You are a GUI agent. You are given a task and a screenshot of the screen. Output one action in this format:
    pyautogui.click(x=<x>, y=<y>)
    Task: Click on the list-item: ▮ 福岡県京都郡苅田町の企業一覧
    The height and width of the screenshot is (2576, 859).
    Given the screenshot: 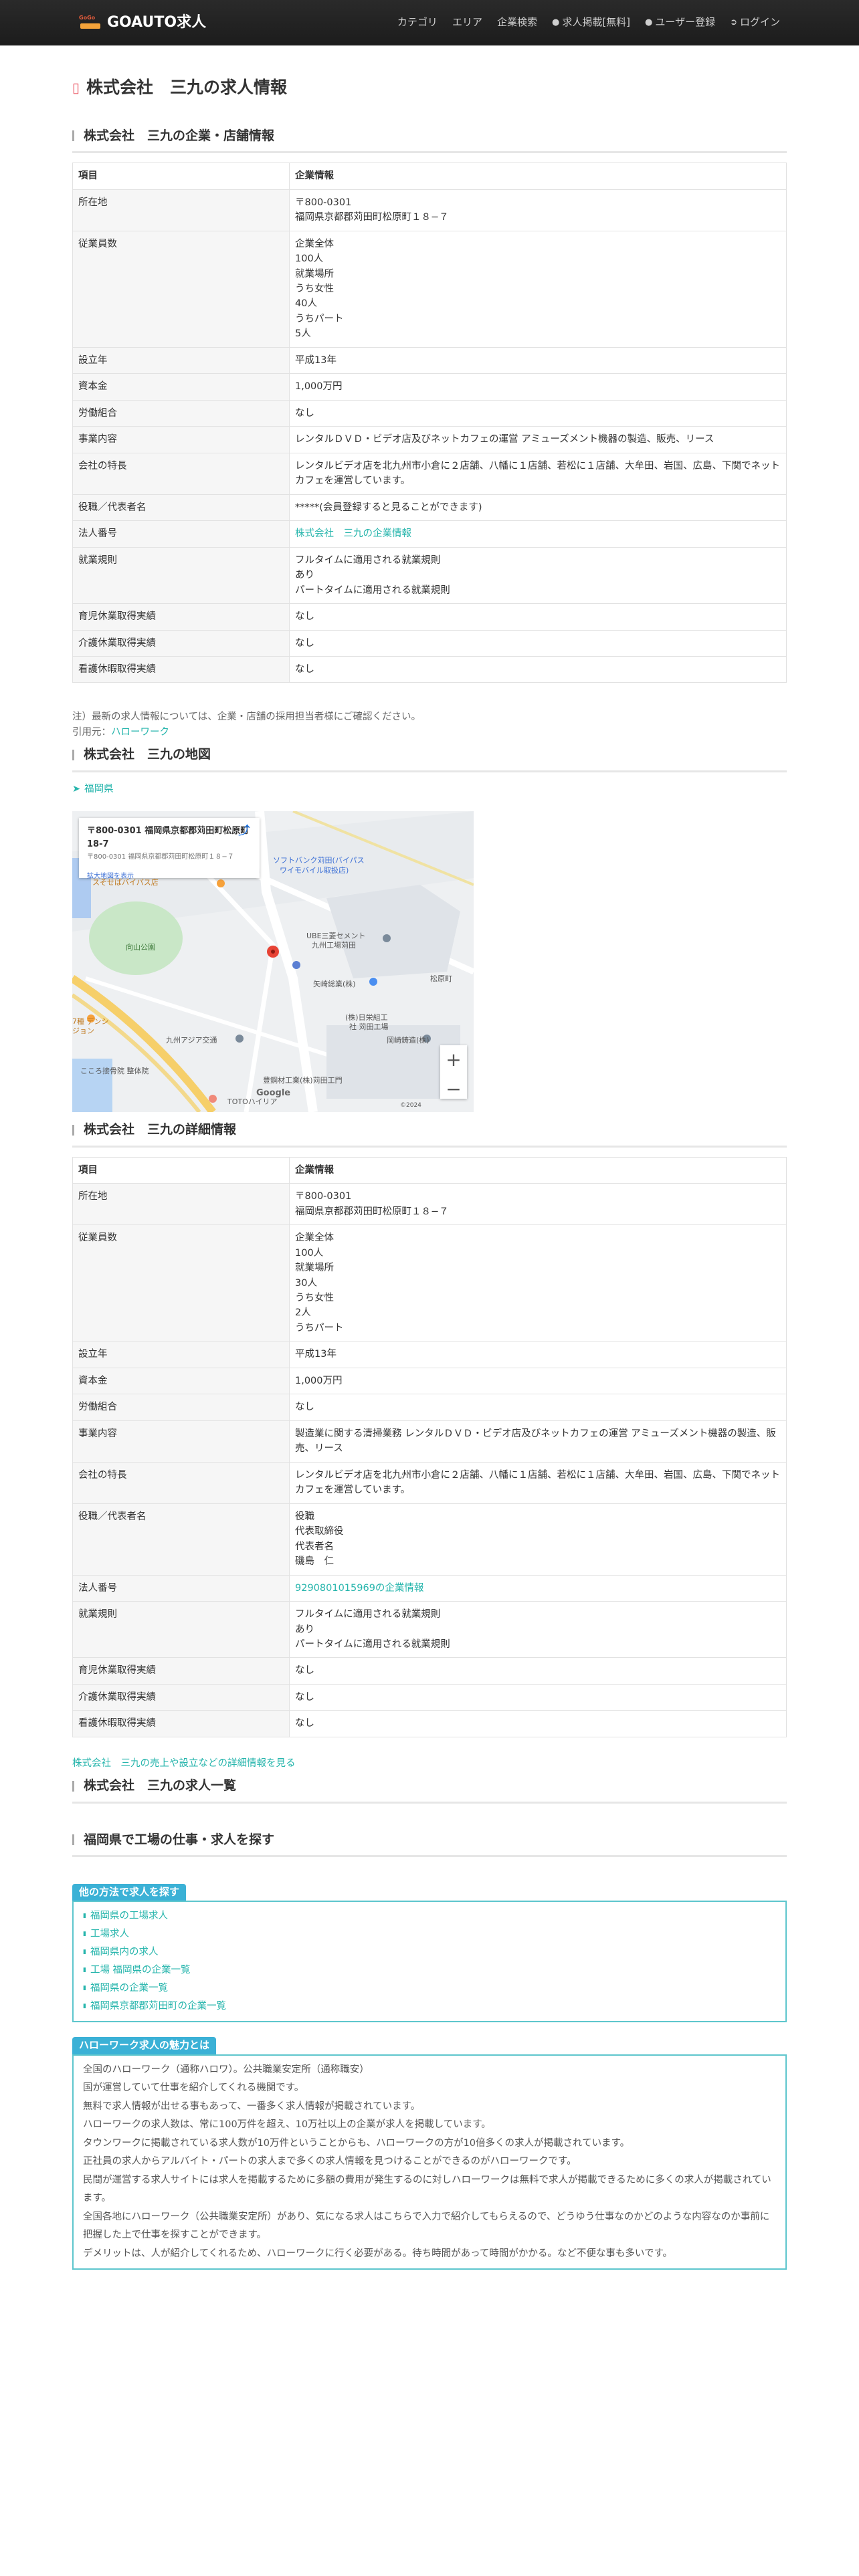 What is the action you would take?
    pyautogui.click(x=429, y=2007)
    